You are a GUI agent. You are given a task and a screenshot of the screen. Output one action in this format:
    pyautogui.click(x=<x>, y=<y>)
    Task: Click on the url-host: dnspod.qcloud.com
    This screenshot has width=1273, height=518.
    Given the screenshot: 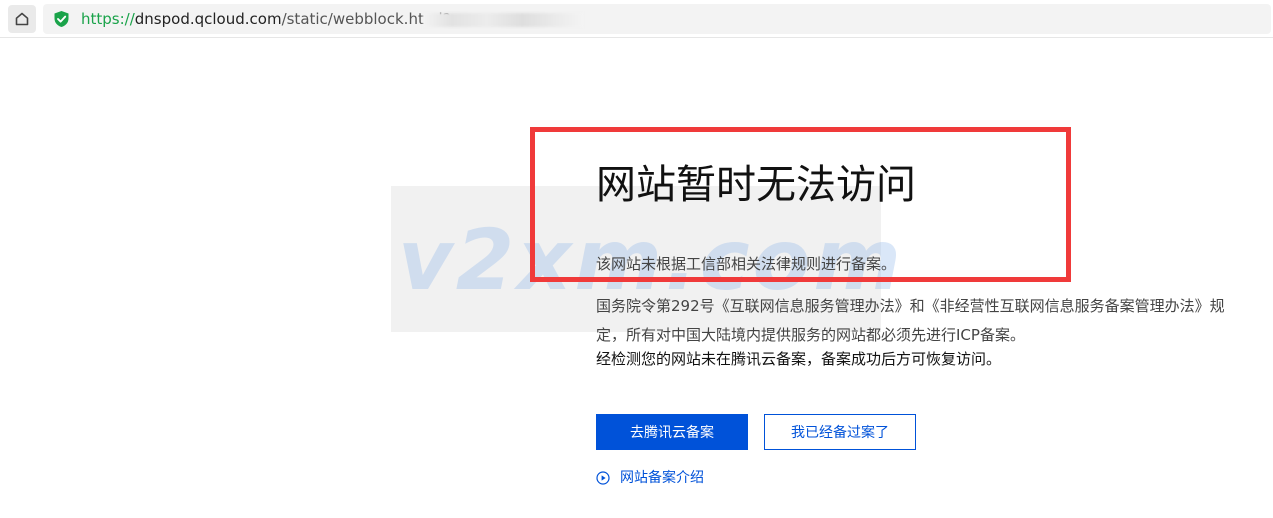 What is the action you would take?
    pyautogui.click(x=208, y=19)
    